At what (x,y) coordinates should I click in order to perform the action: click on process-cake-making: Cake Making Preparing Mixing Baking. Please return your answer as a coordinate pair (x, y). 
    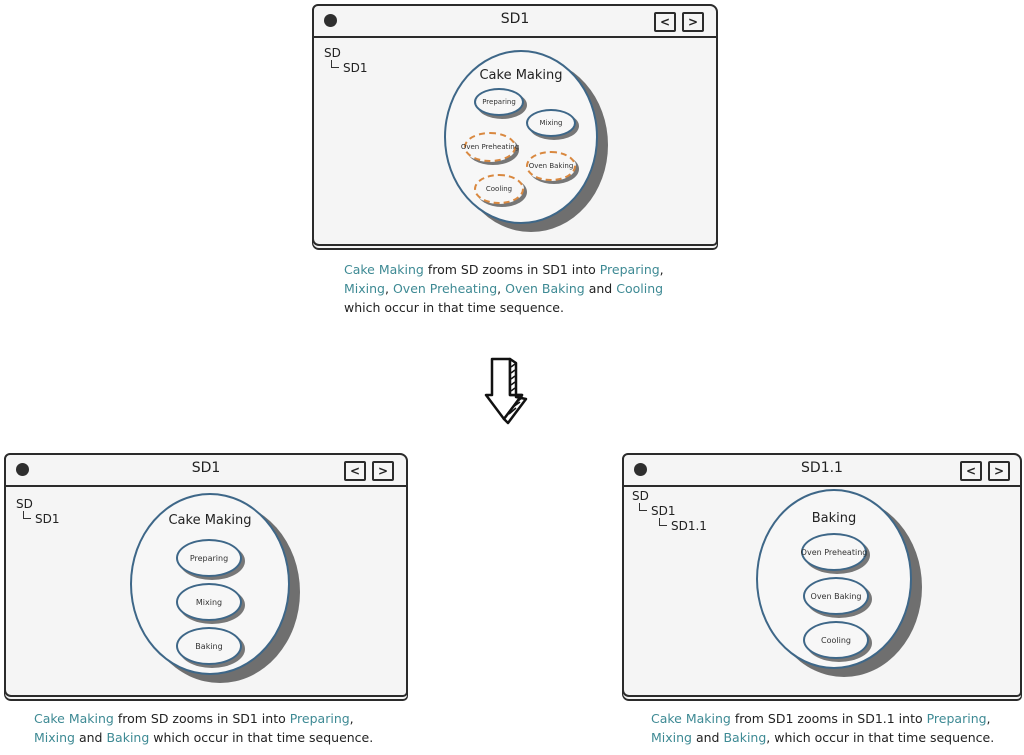
    Looking at the image, I should click on (210, 584).